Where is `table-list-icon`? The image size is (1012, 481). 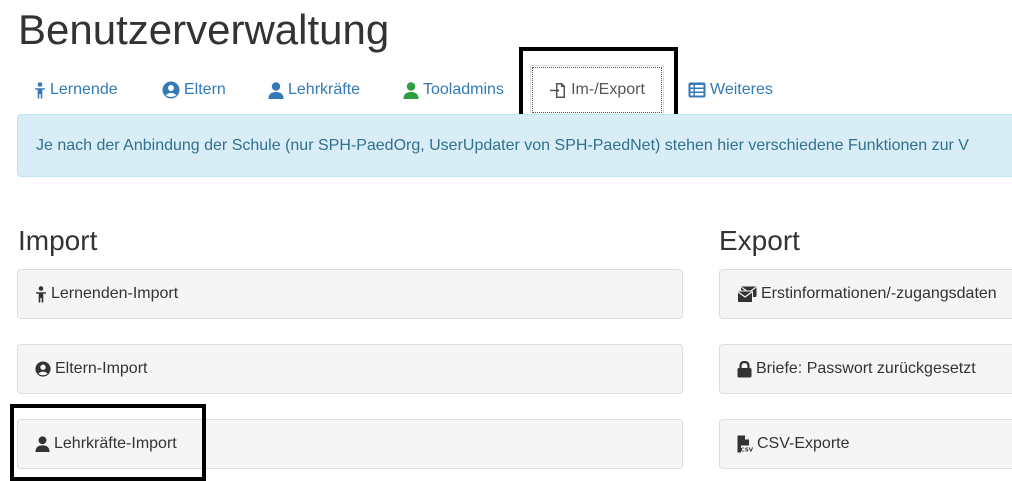 table-list-icon is located at coordinates (697, 90).